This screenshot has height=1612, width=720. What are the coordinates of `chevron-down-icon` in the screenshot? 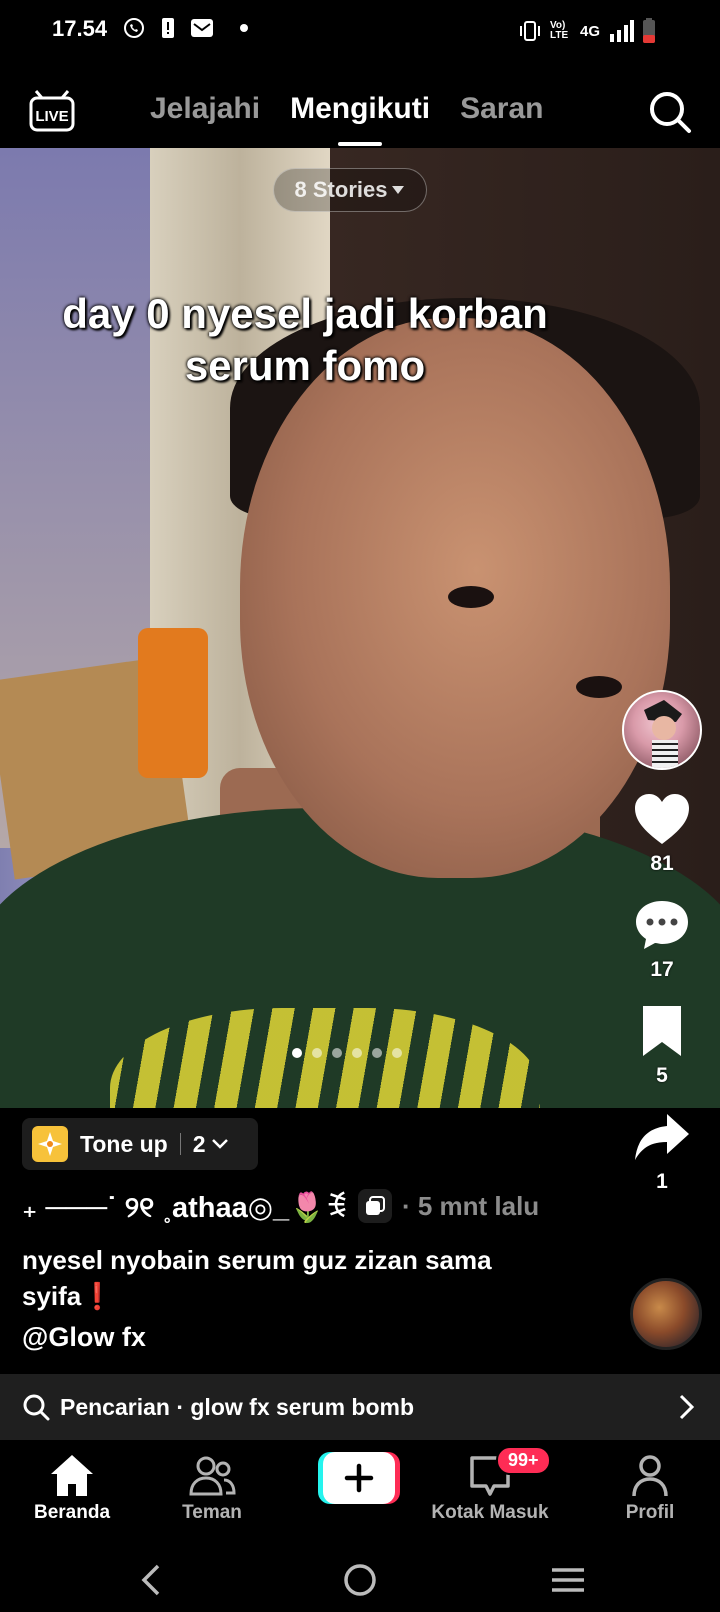 It's located at (219, 1144).